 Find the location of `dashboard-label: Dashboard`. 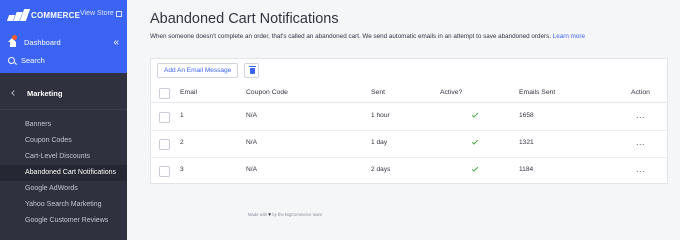

dashboard-label: Dashboard is located at coordinates (42, 42).